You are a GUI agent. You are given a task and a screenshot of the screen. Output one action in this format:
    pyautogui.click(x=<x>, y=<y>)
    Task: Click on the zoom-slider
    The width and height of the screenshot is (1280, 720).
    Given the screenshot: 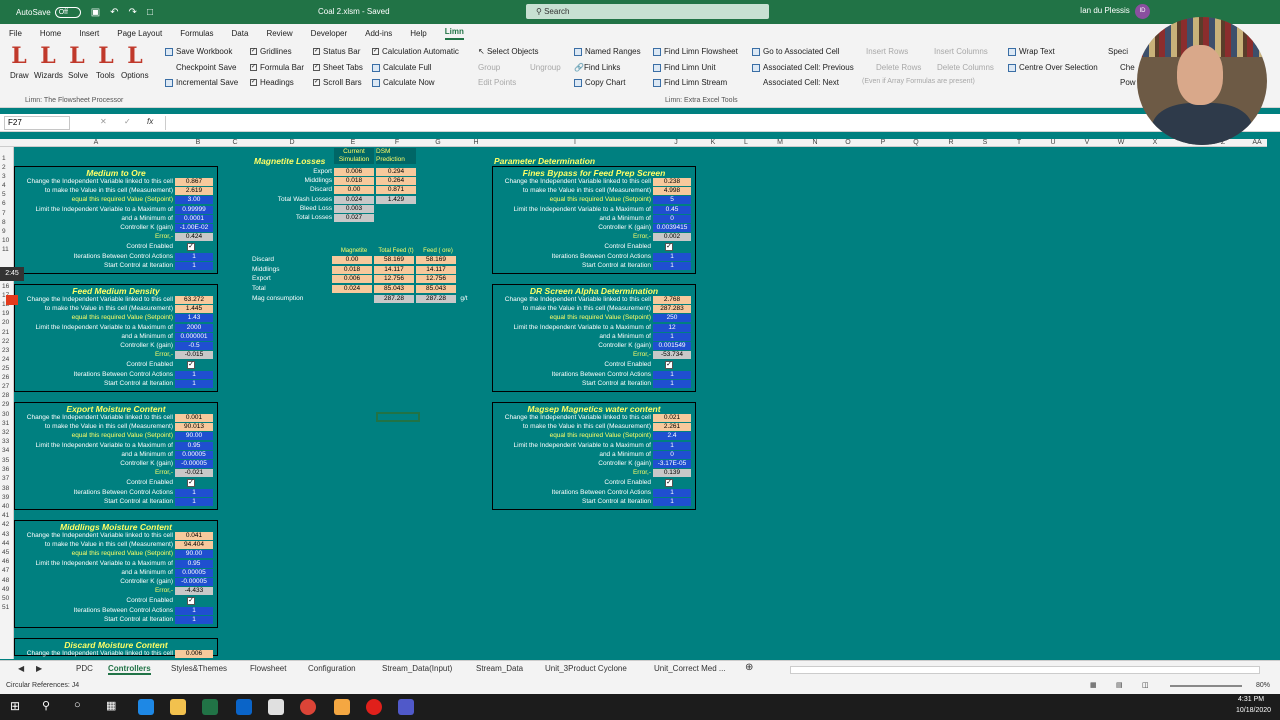 What is the action you would take?
    pyautogui.click(x=1206, y=686)
    